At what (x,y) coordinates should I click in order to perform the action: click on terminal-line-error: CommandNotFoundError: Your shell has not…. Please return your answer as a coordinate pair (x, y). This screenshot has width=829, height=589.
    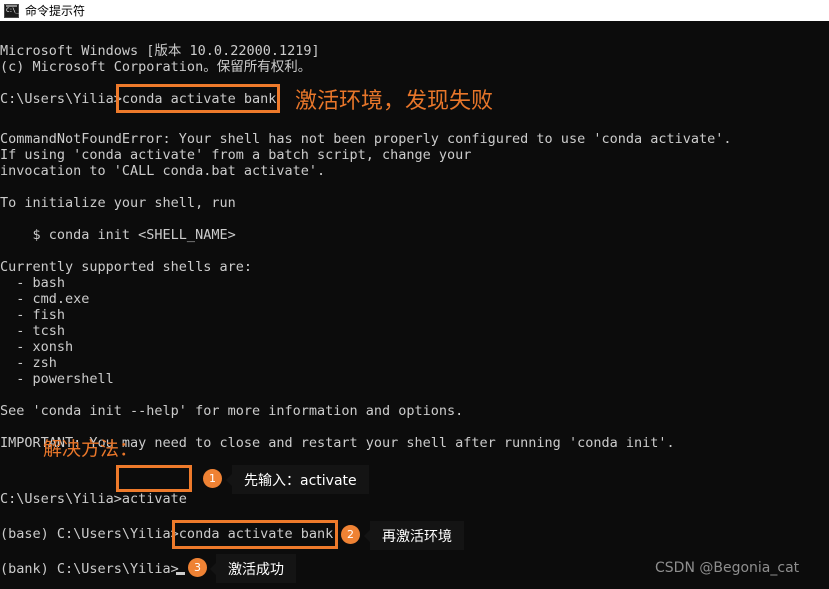
    Looking at the image, I should click on (366, 139).